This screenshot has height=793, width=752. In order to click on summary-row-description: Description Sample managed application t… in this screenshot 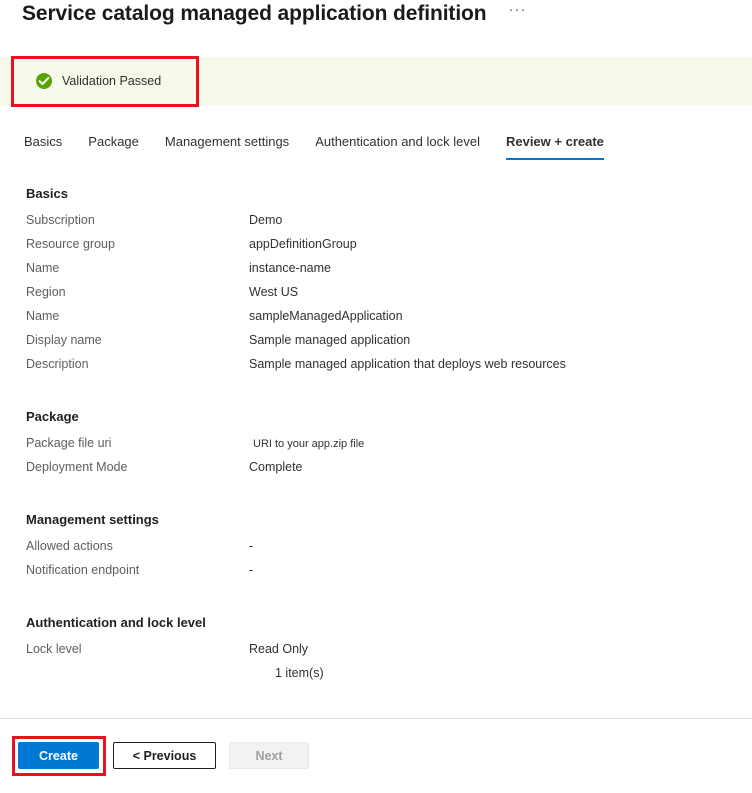, I will do `click(376, 369)`.